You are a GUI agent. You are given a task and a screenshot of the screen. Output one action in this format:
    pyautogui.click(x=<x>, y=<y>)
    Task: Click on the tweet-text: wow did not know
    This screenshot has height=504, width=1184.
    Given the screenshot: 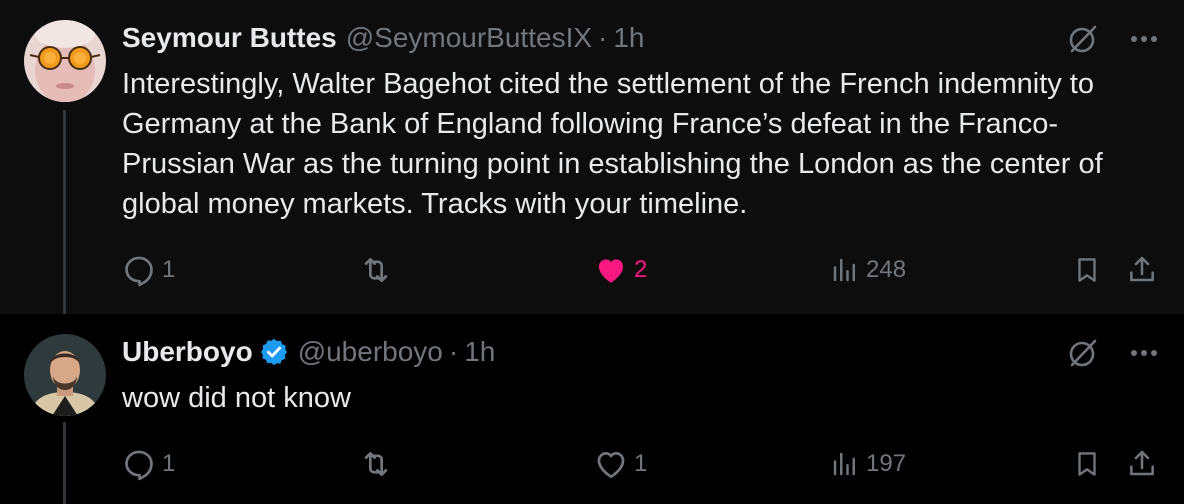 What is the action you would take?
    pyautogui.click(x=236, y=398)
    